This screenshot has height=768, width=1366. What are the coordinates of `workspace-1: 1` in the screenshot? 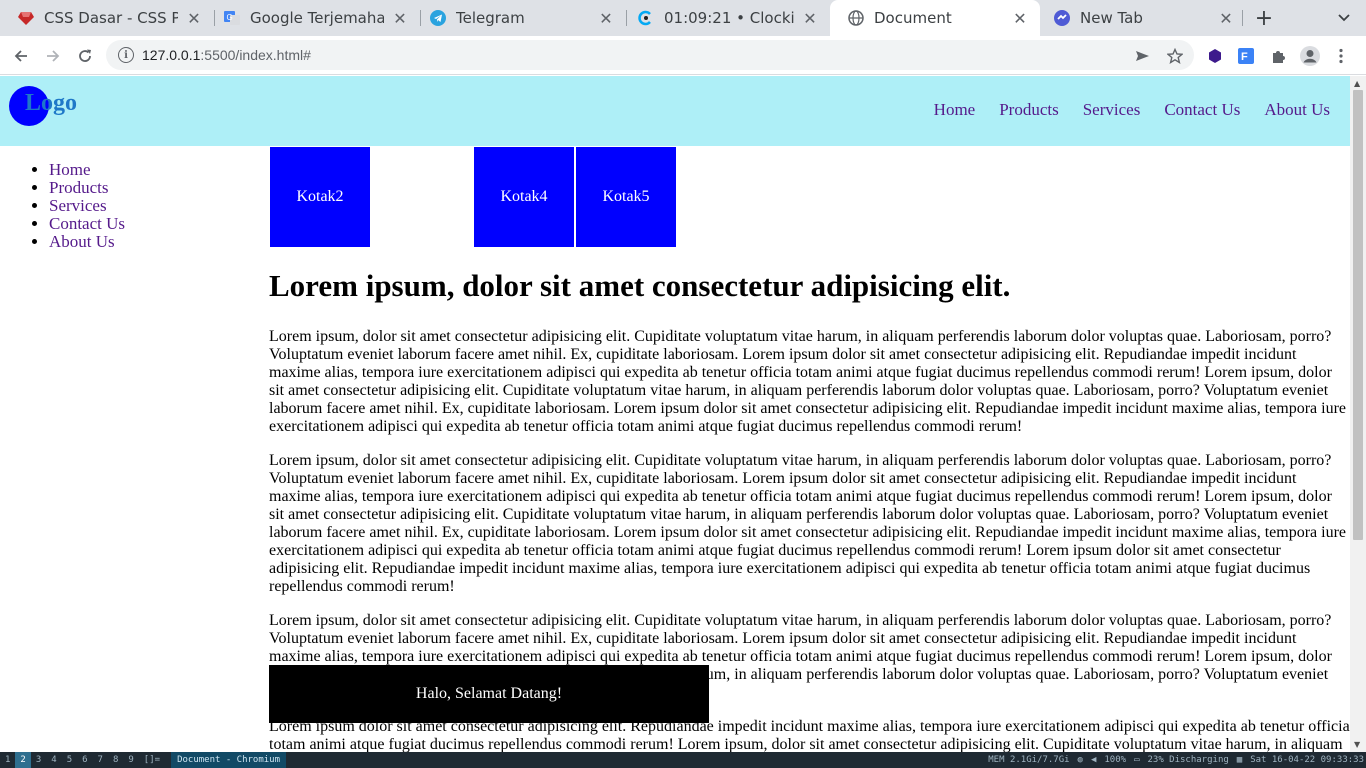 It's located at (7, 760).